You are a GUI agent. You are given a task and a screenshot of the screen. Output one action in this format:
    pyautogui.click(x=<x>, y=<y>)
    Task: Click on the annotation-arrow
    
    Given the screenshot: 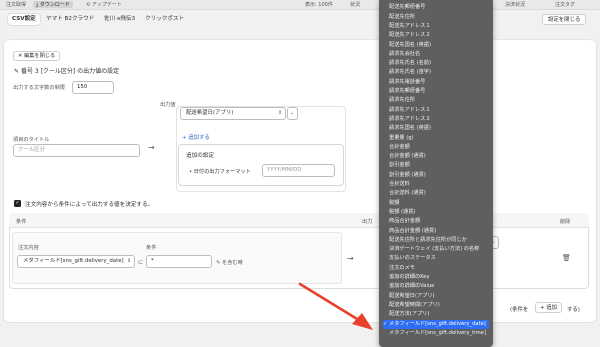 What is the action you would take?
    pyautogui.click(x=335, y=306)
    